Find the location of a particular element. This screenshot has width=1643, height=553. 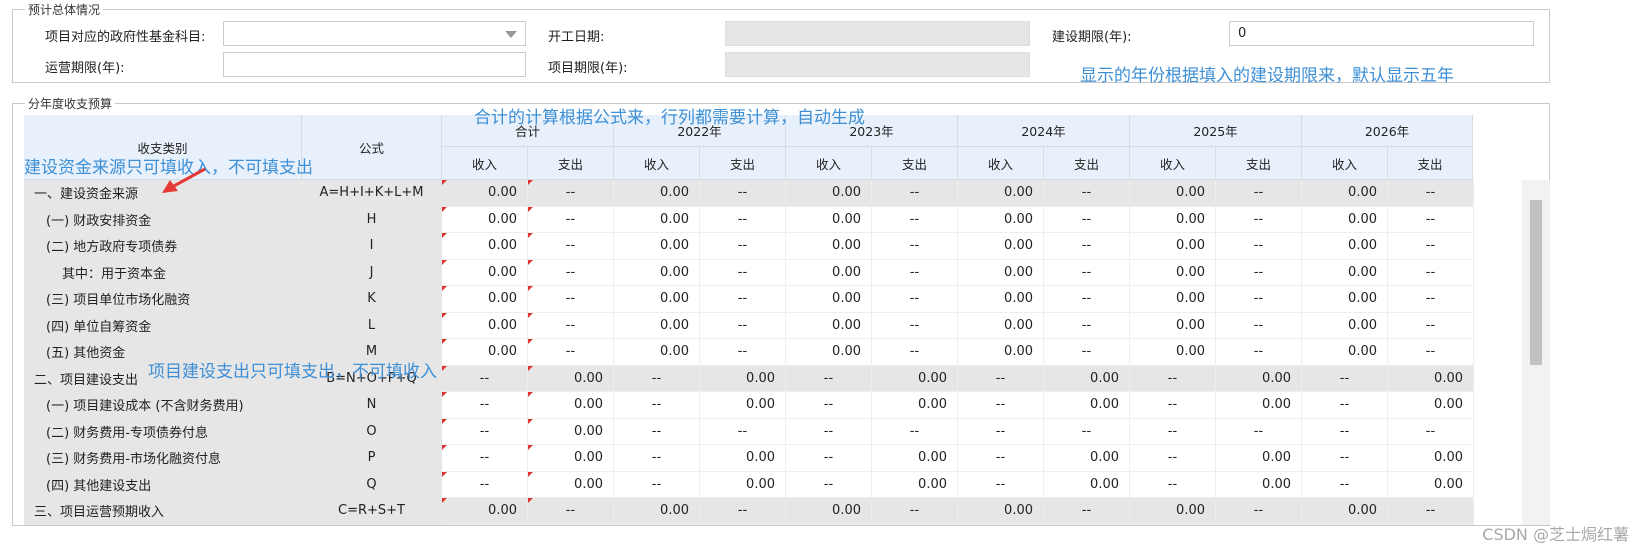

operate-period-input is located at coordinates (374, 64).